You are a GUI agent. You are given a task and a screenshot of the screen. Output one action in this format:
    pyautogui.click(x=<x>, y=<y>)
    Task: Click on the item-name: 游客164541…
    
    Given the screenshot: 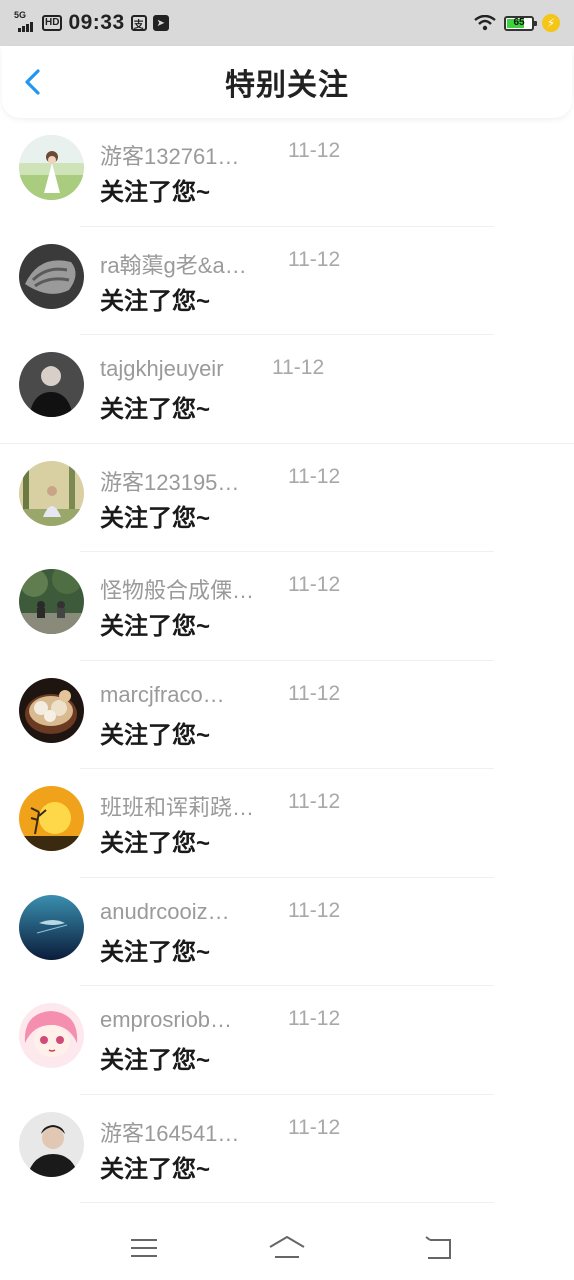 What is the action you would take?
    pyautogui.click(x=170, y=1133)
    